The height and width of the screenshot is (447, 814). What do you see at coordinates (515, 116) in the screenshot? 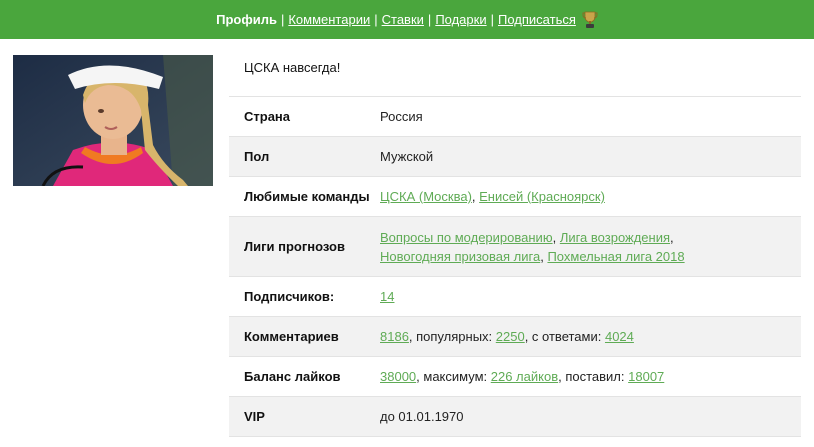
I see `table-row: Страна Россия` at bounding box center [515, 116].